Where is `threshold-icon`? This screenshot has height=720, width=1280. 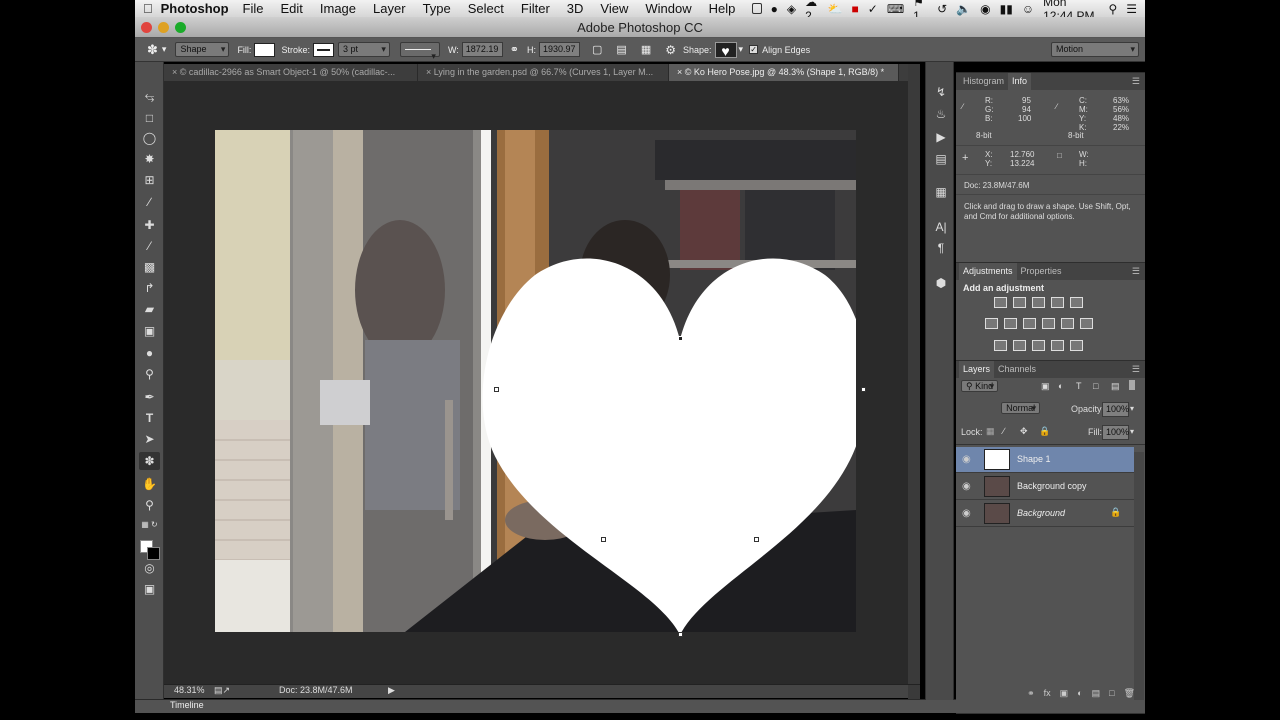
threshold-icon is located at coordinates (1038, 345).